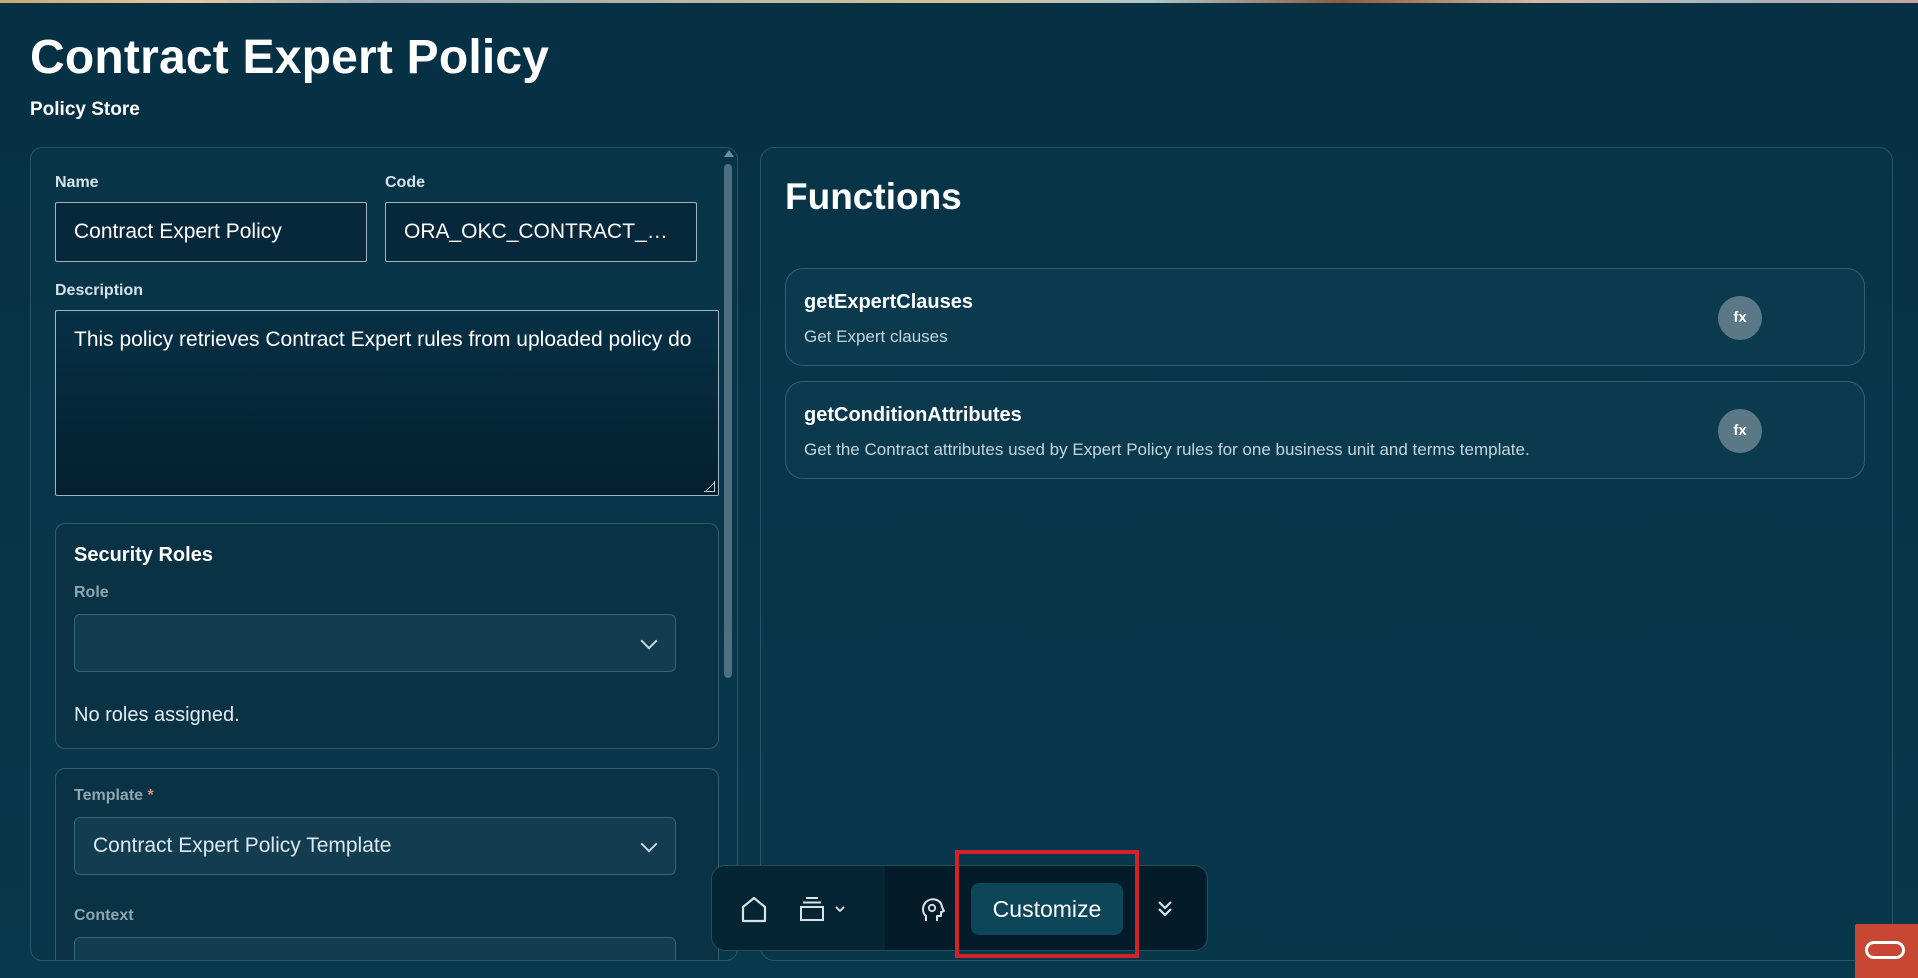 Image resolution: width=1918 pixels, height=978 pixels. I want to click on ai-assistant-button, so click(933, 910).